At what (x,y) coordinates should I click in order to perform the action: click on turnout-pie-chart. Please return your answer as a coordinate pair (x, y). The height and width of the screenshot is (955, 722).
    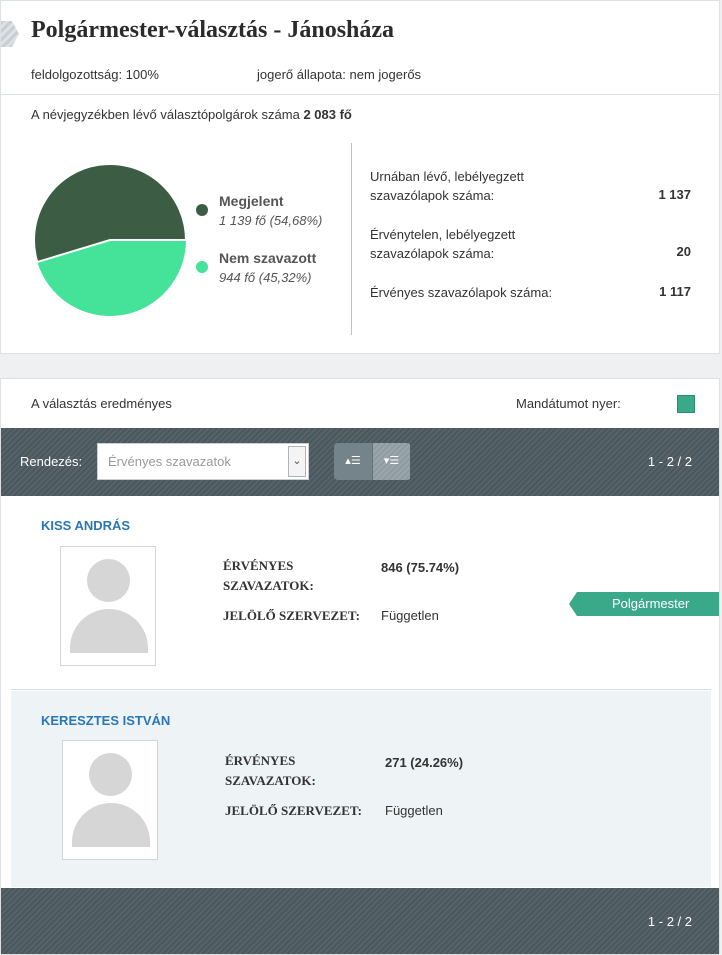
    Looking at the image, I should click on (110, 240).